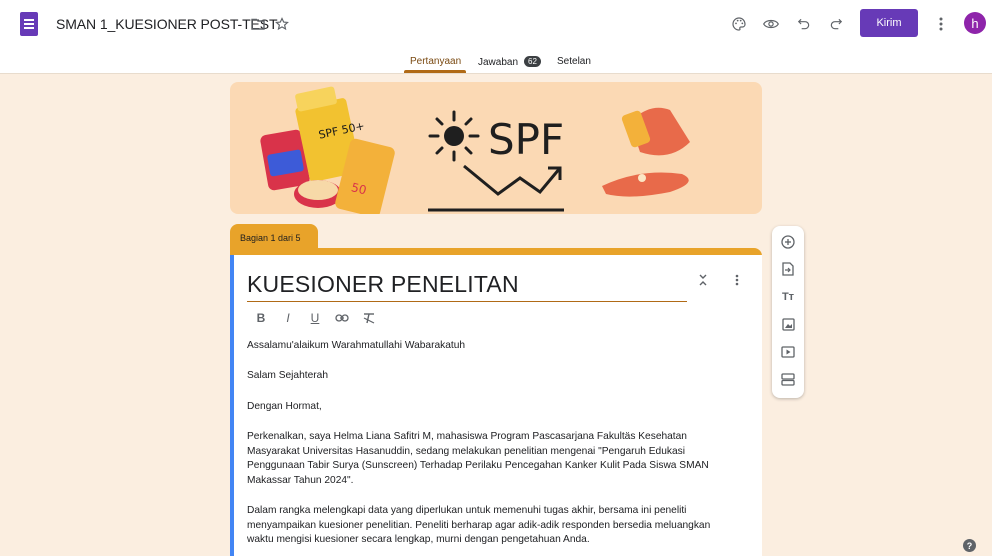 This screenshot has height=556, width=992. Describe the element at coordinates (496, 24) in the screenshot. I see `top-bar: SMAN 1_KUESIONER POST-TEST Kirim h` at that location.